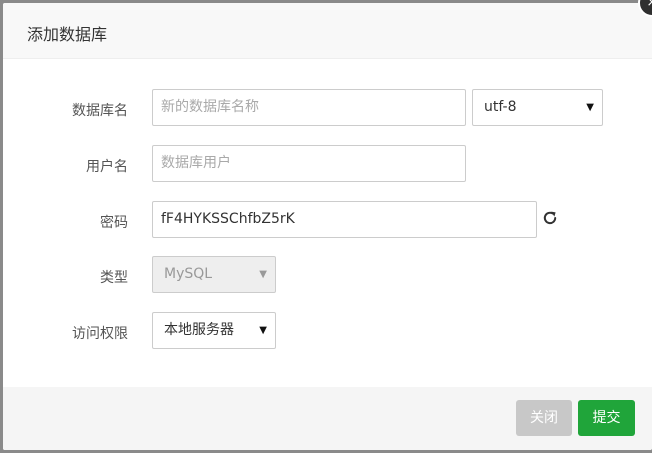 The height and width of the screenshot is (453, 652). I want to click on close-button: 关闭, so click(544, 418).